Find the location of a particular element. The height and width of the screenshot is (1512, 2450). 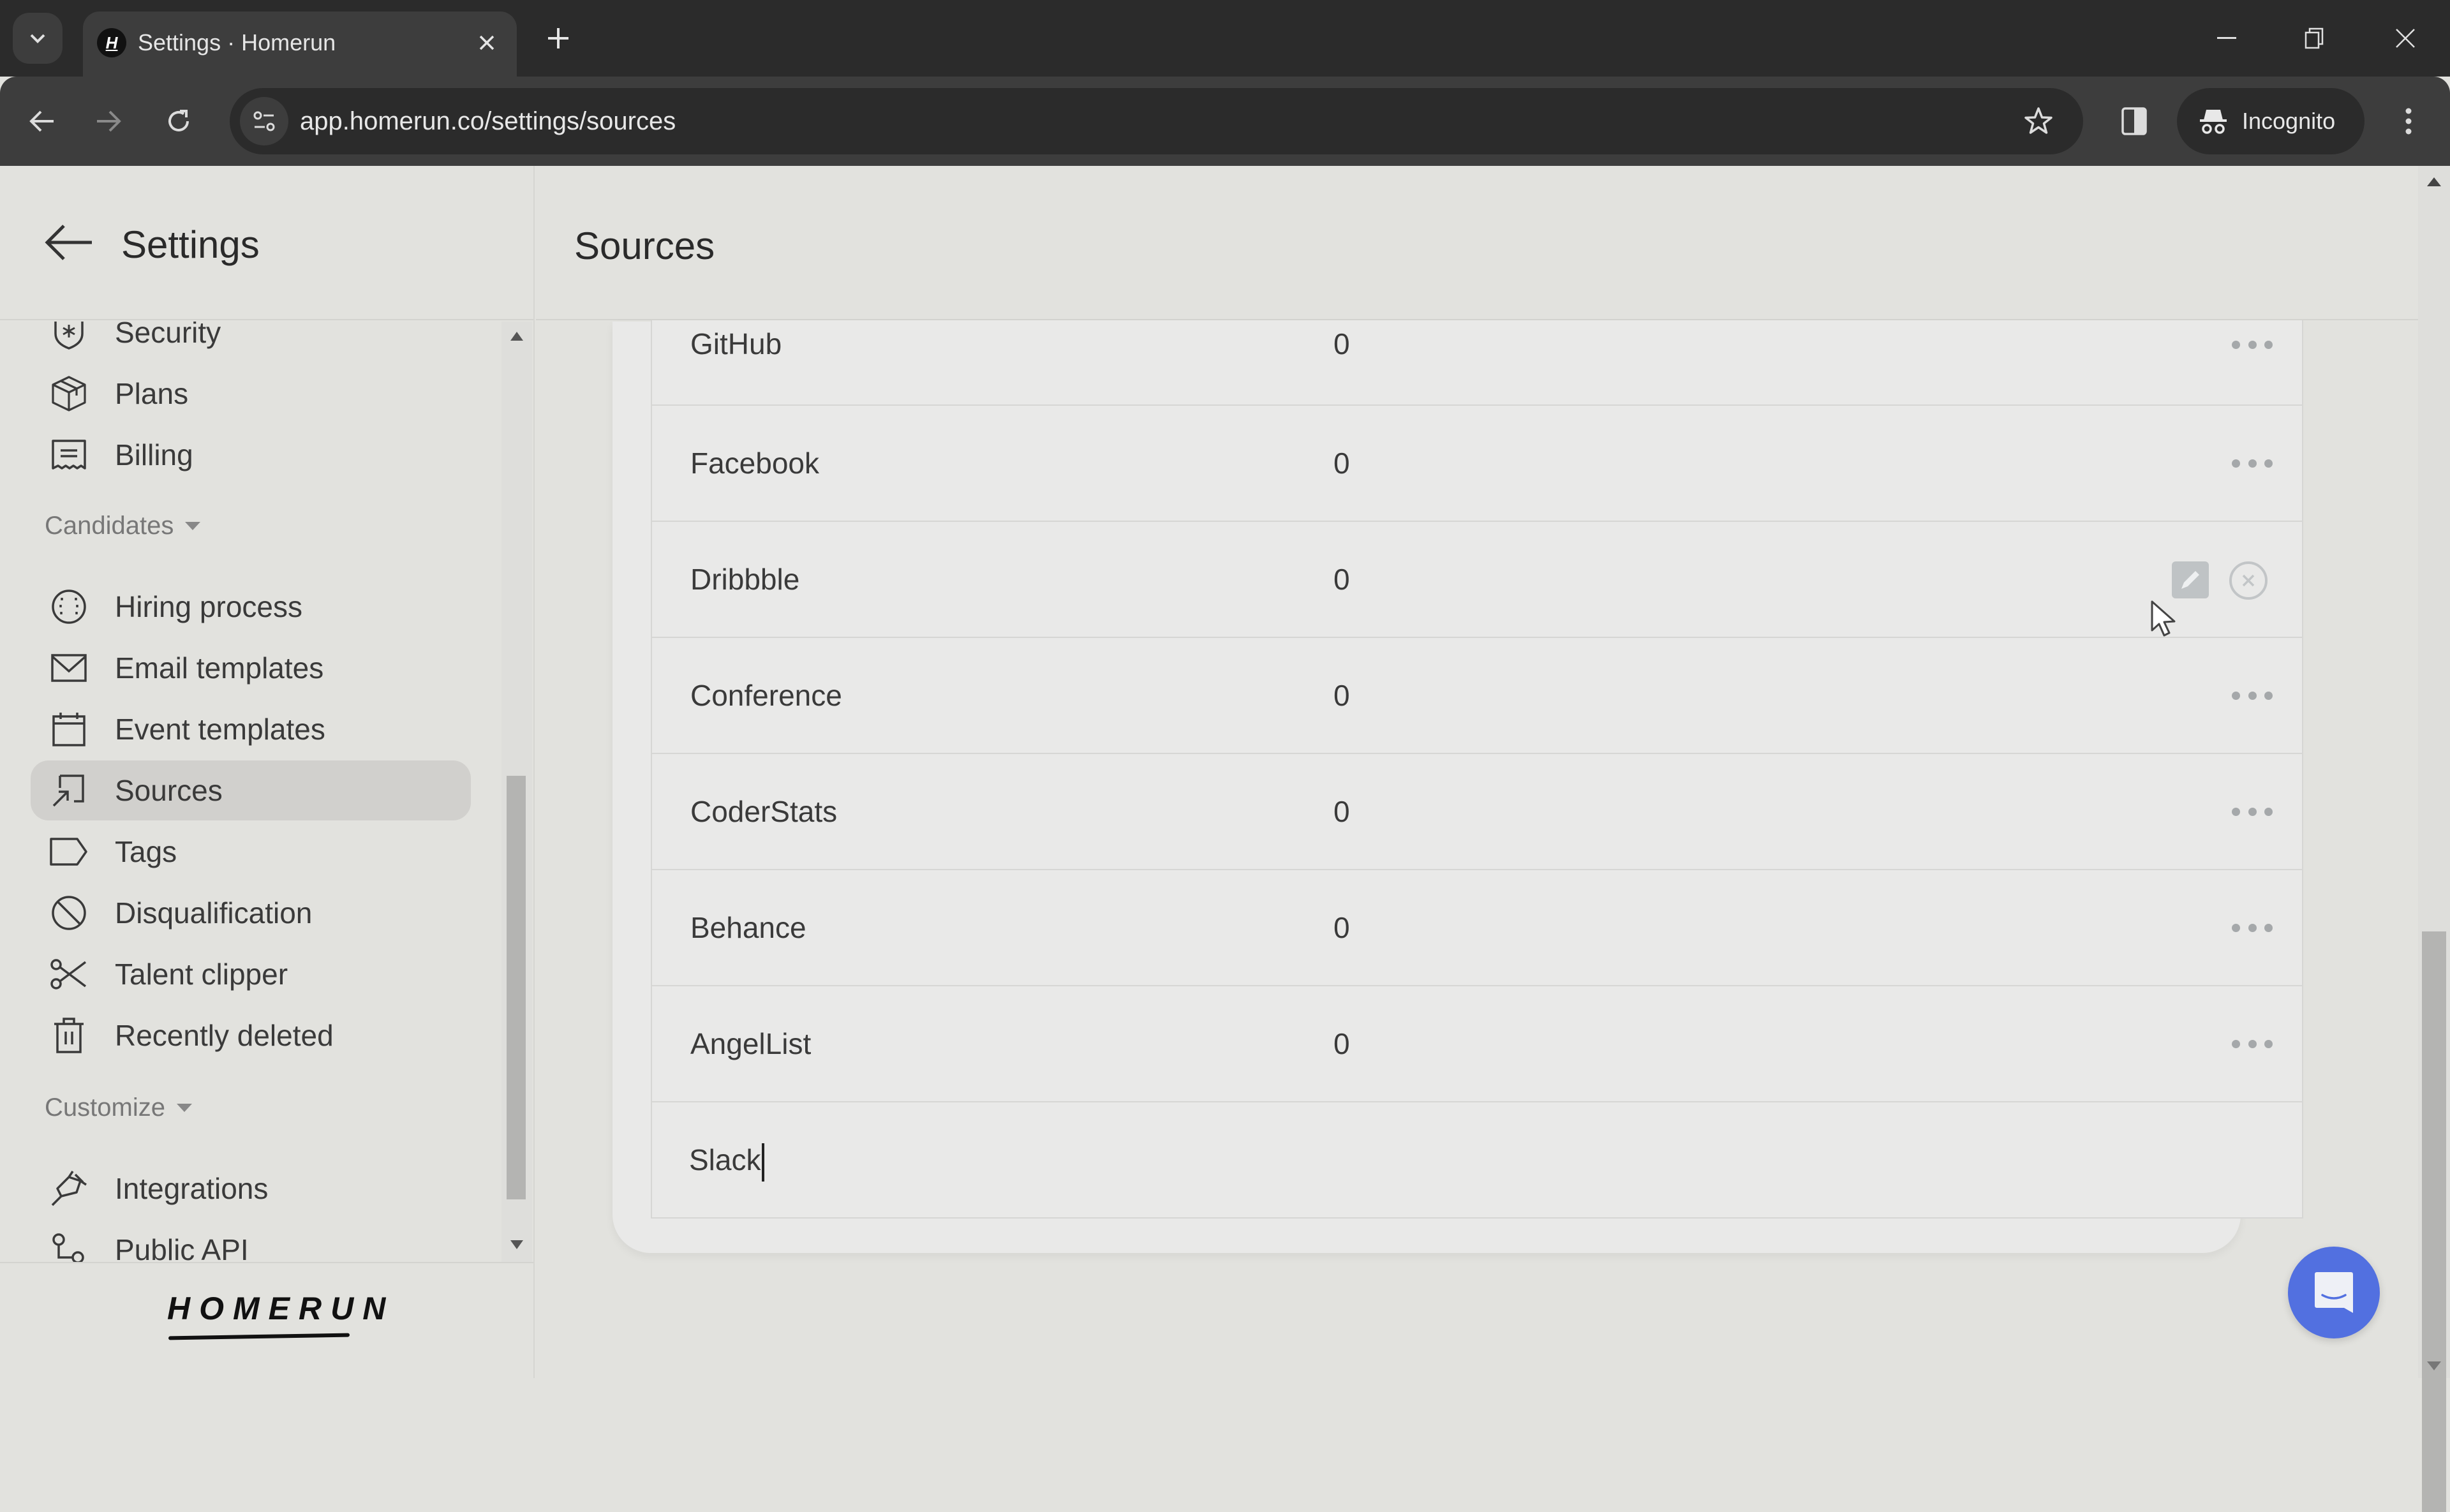

delete-source-button is located at coordinates (2248, 580).